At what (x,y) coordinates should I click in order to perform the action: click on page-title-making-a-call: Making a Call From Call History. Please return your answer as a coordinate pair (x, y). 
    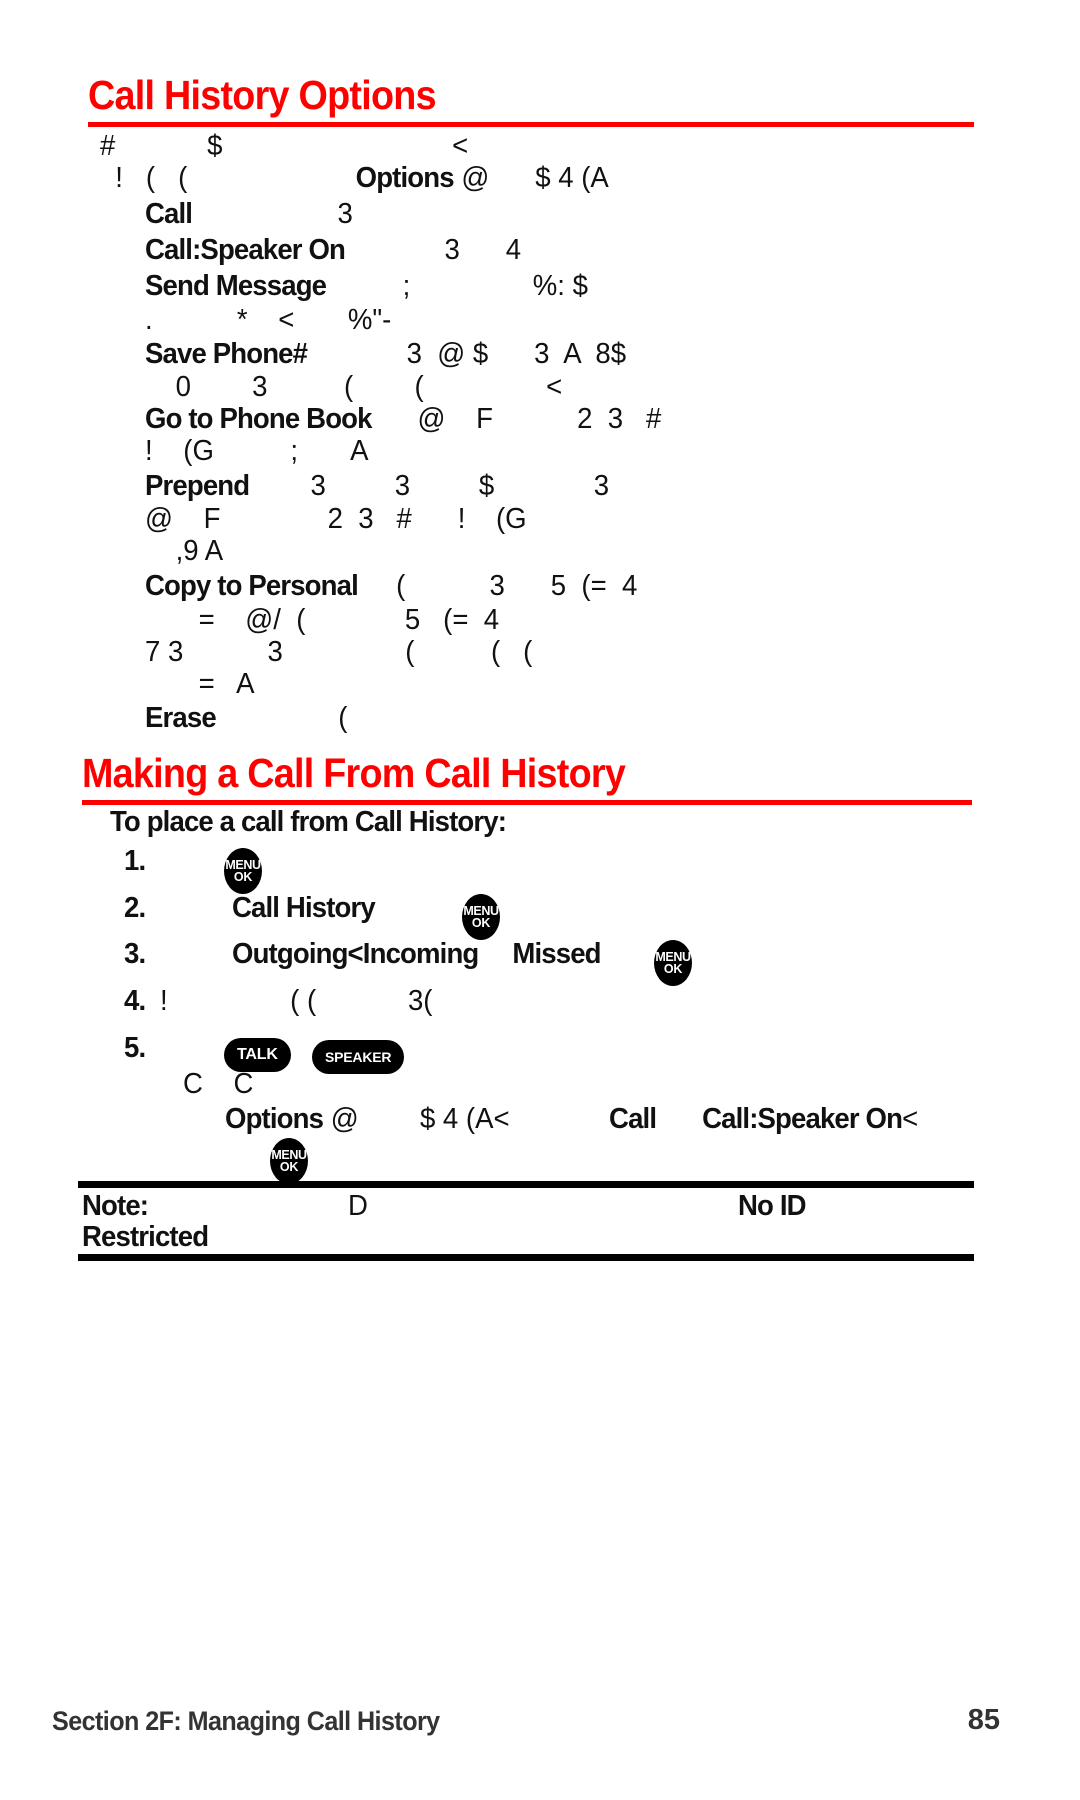
    Looking at the image, I should click on (354, 773).